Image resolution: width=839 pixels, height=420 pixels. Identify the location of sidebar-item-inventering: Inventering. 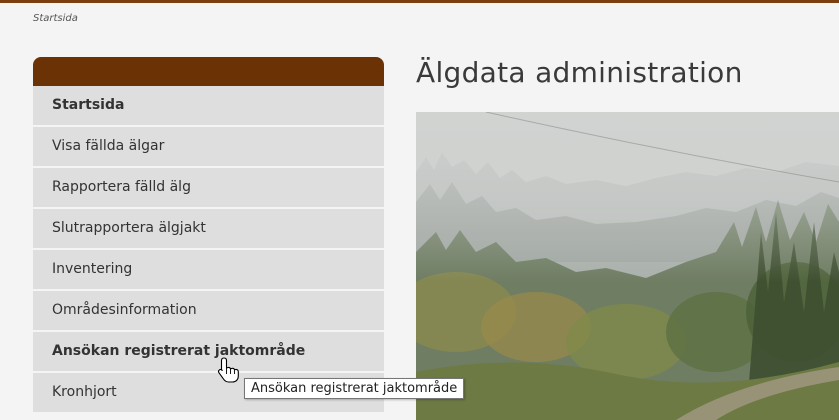
(208, 270).